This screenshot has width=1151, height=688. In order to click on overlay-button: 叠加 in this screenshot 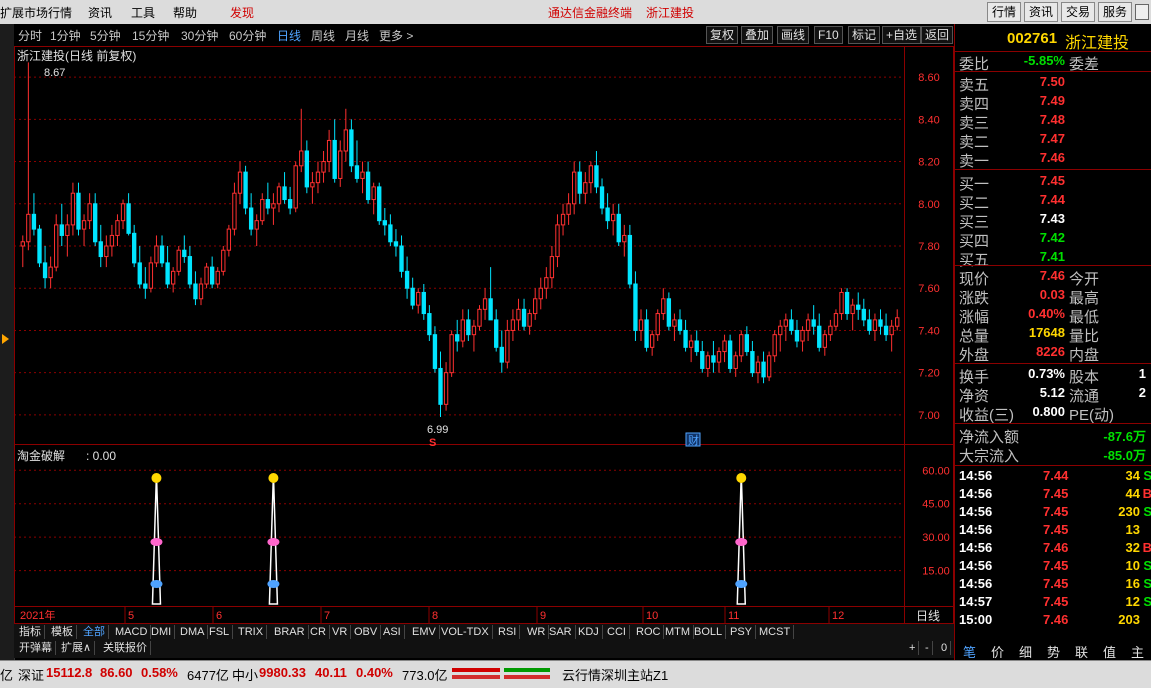, I will do `click(757, 35)`.